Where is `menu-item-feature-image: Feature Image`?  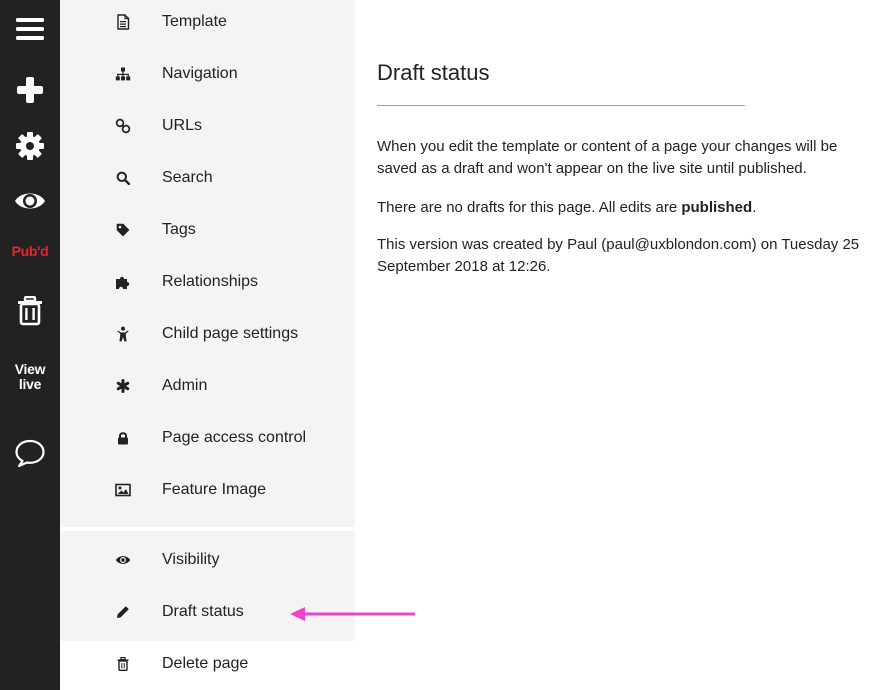 menu-item-feature-image: Feature Image is located at coordinates (207, 490).